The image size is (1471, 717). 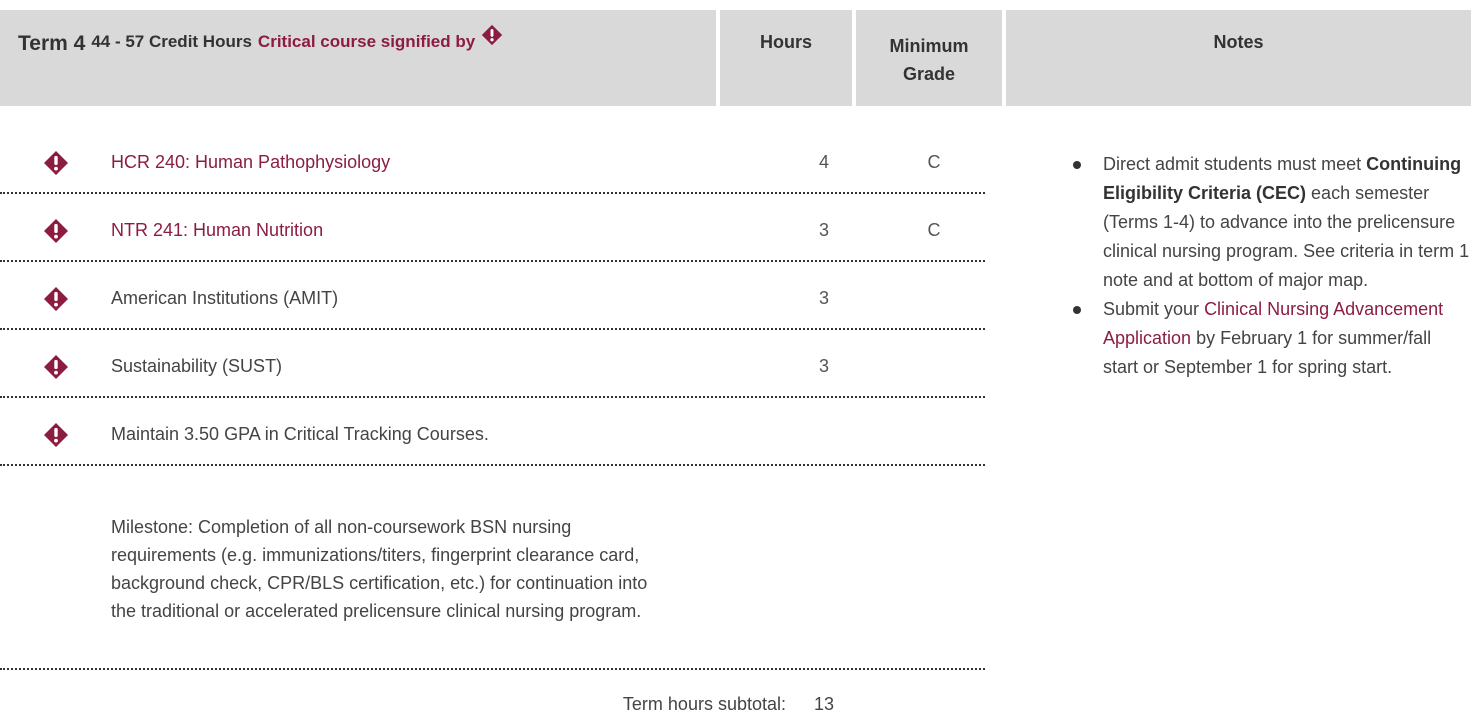 What do you see at coordinates (704, 704) in the screenshot?
I see `term-hours-subtotal-label: Term hours subtotal:` at bounding box center [704, 704].